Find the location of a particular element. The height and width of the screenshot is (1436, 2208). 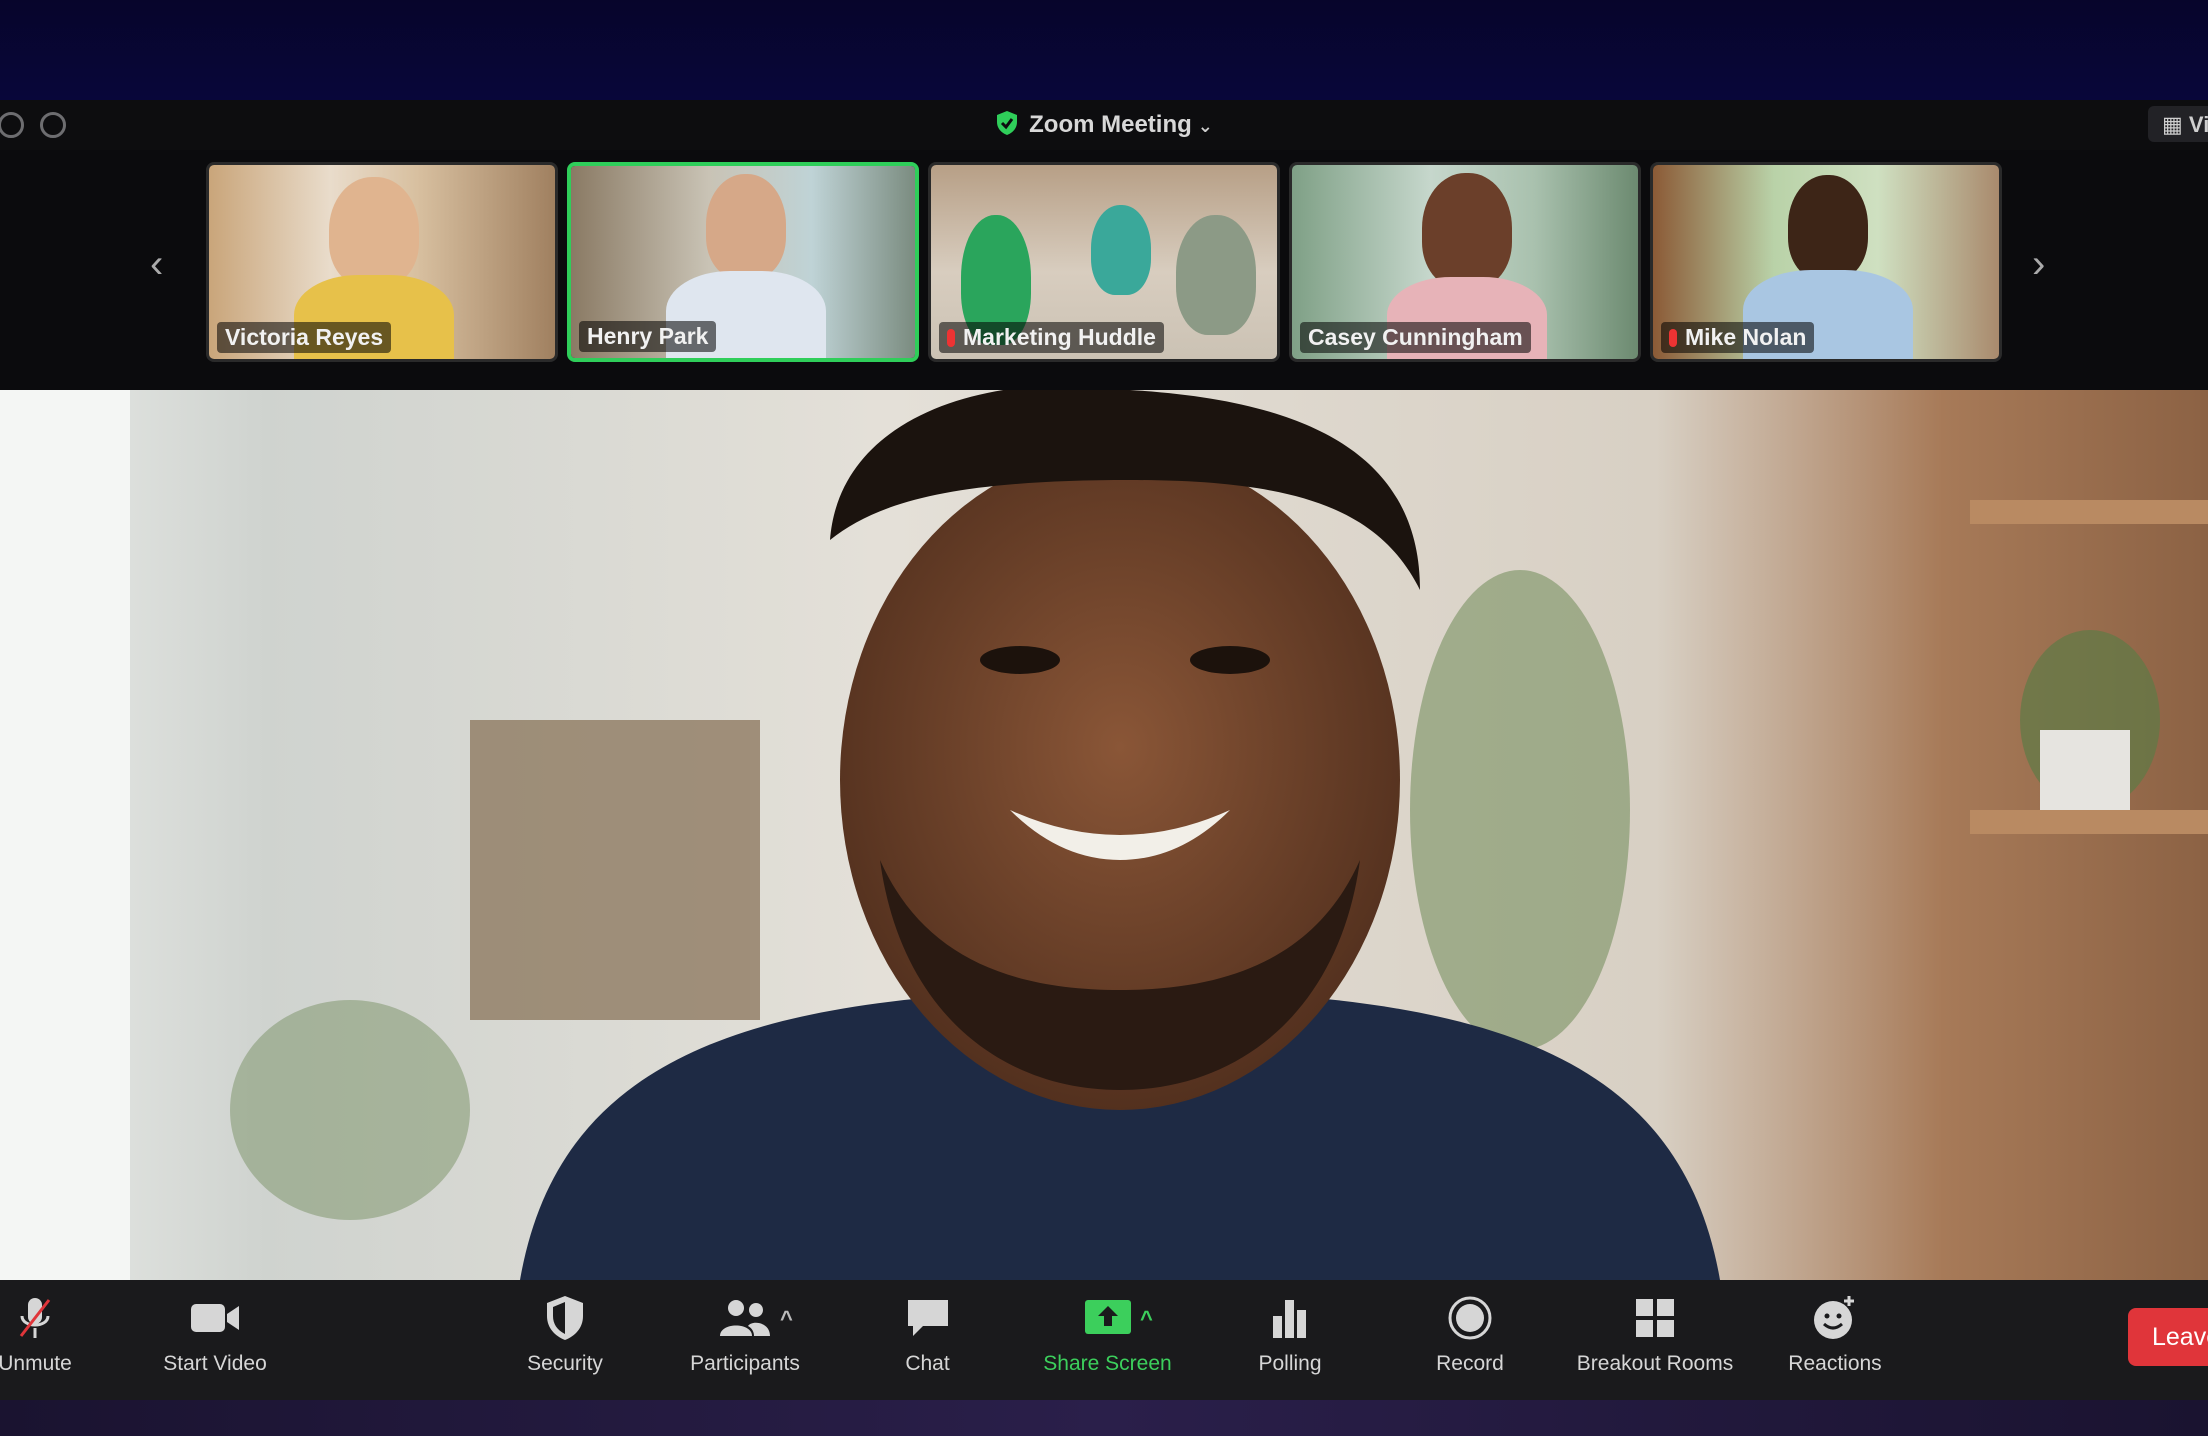

smiley-plus-icon is located at coordinates (1835, 1318).